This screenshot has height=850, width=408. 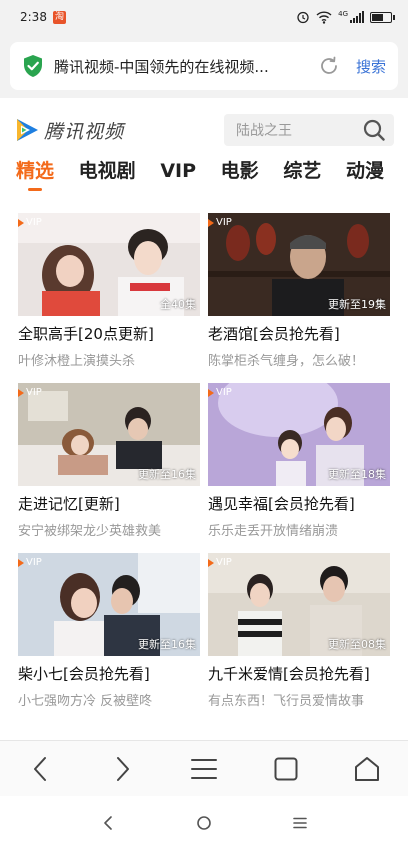 I want to click on home-button, so click(x=367, y=769).